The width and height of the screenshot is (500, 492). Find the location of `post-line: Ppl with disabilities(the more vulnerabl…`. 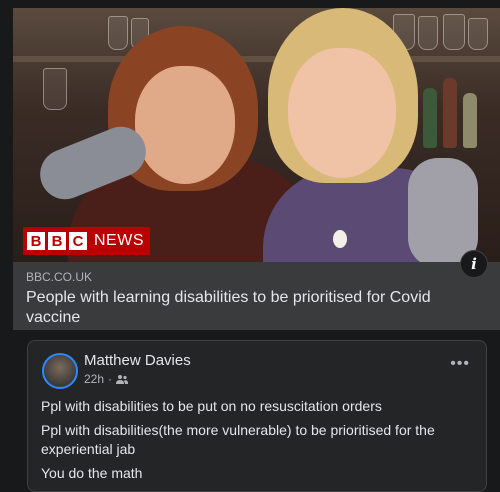

post-line: Ppl with disabilities(the more vulnerabl… is located at coordinates (238, 439).